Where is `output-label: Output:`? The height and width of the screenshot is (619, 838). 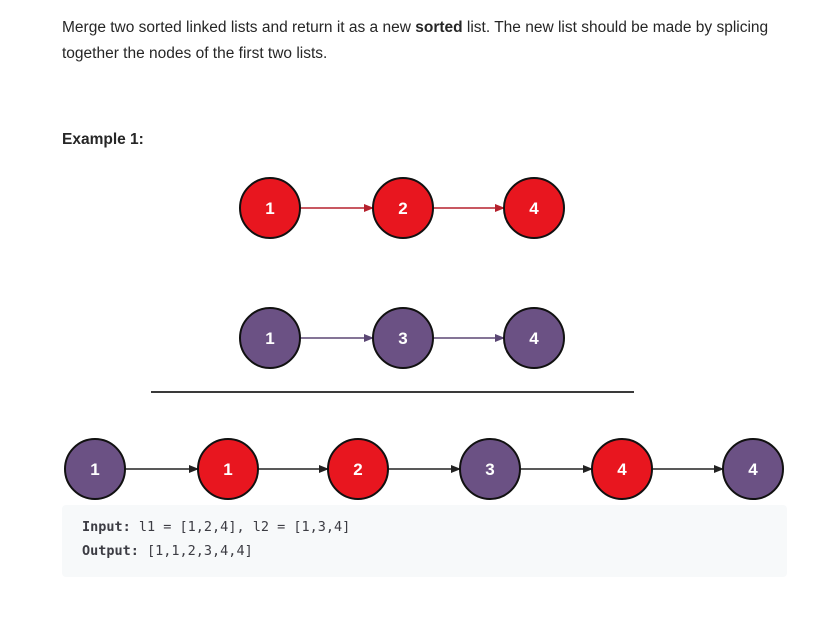 output-label: Output: is located at coordinates (110, 551).